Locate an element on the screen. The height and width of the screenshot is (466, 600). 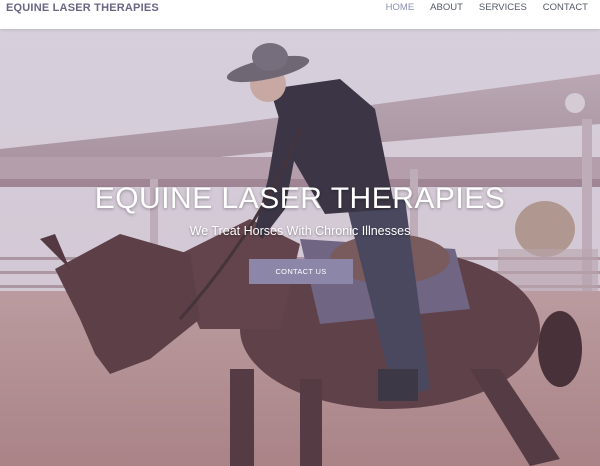
nav-link-contact: CONTACT is located at coordinates (565, 7).